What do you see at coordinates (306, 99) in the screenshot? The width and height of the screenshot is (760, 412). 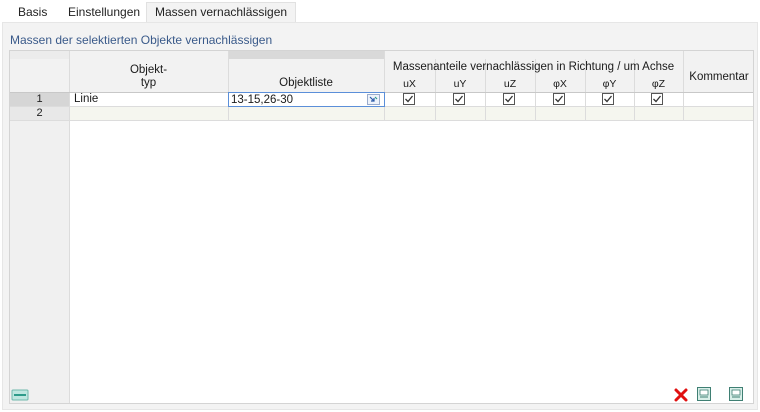 I see `objektliste-input: 13-15,26-30` at bounding box center [306, 99].